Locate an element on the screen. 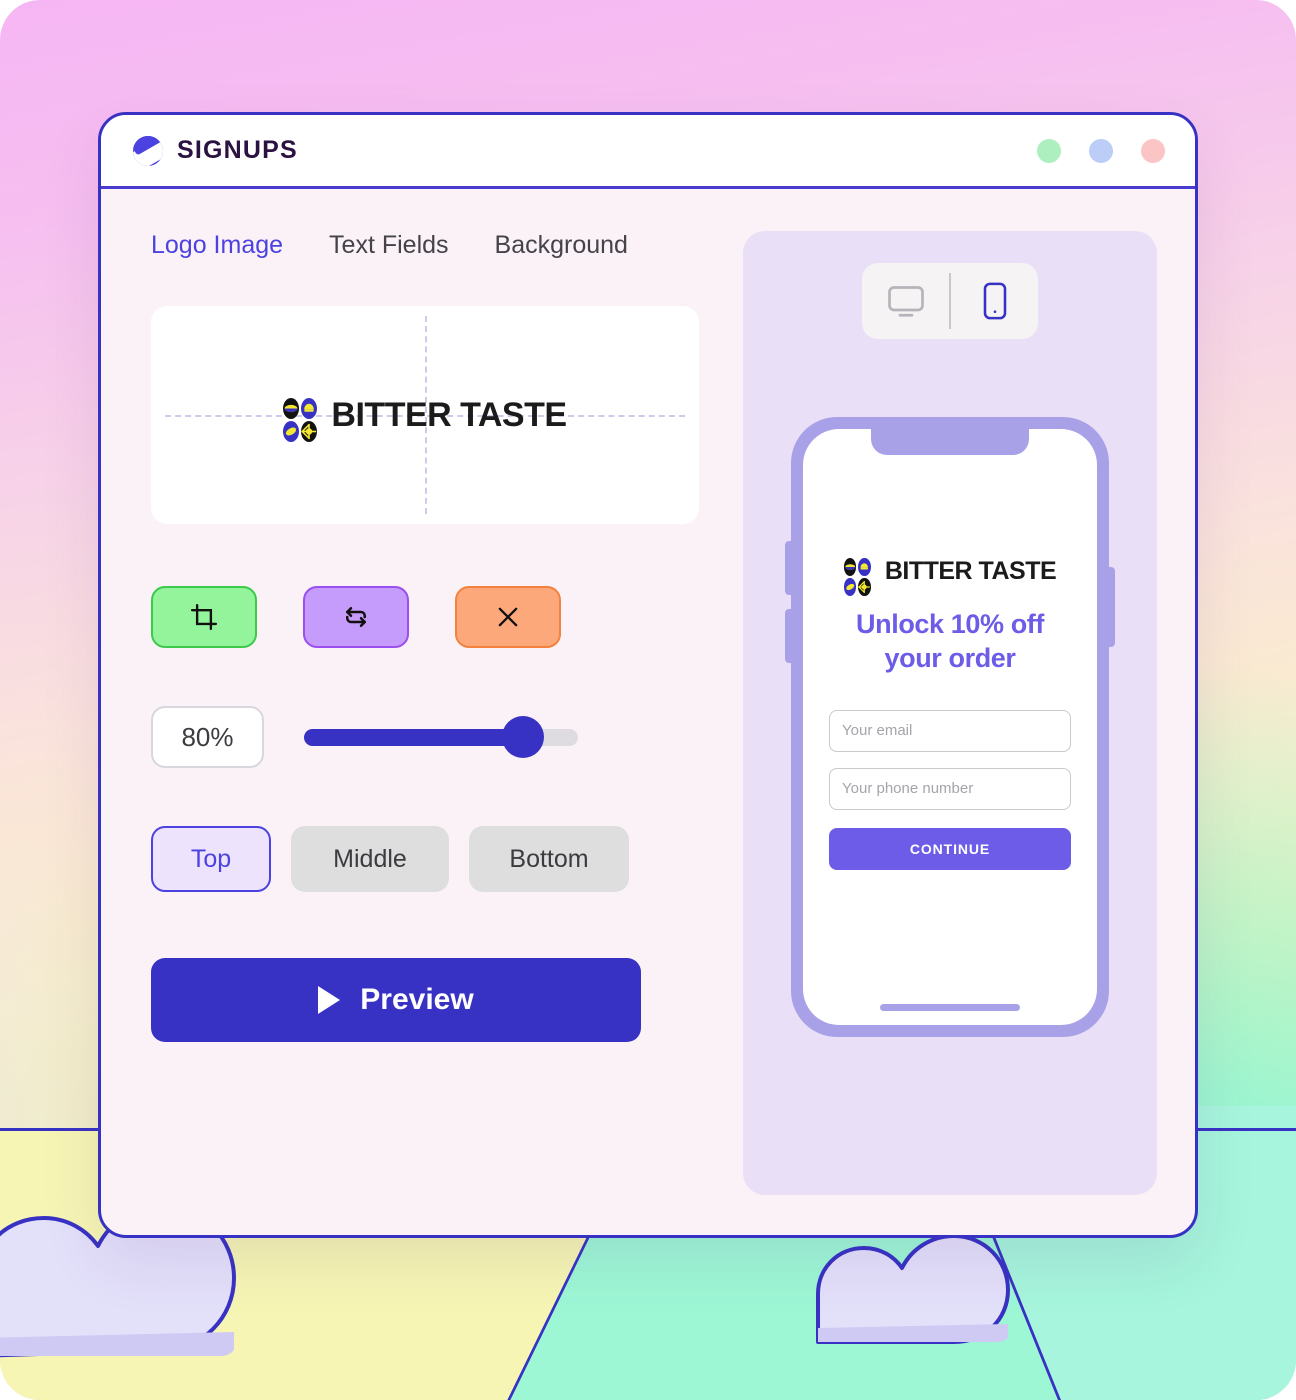 The image size is (1296, 1400). popup-logo: BITTER TASTE is located at coordinates (950, 576).